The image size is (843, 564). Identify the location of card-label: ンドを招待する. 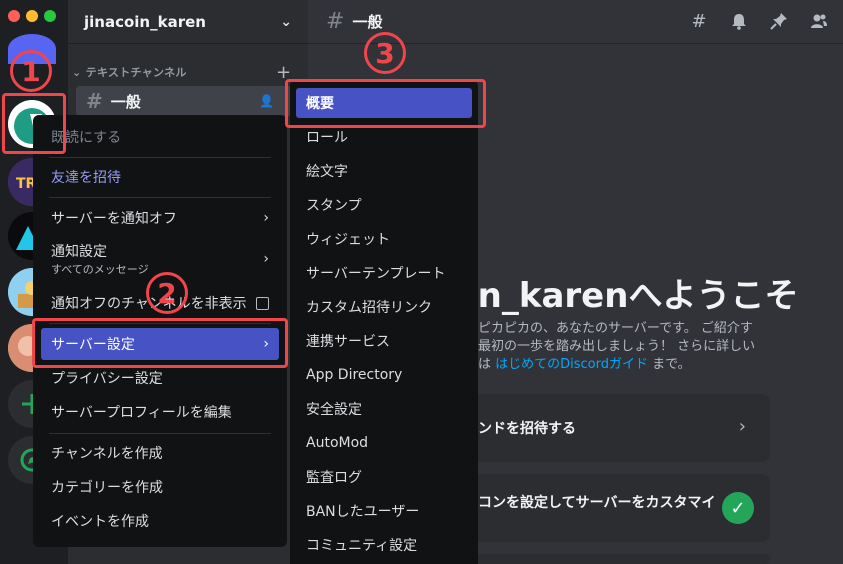
(527, 429).